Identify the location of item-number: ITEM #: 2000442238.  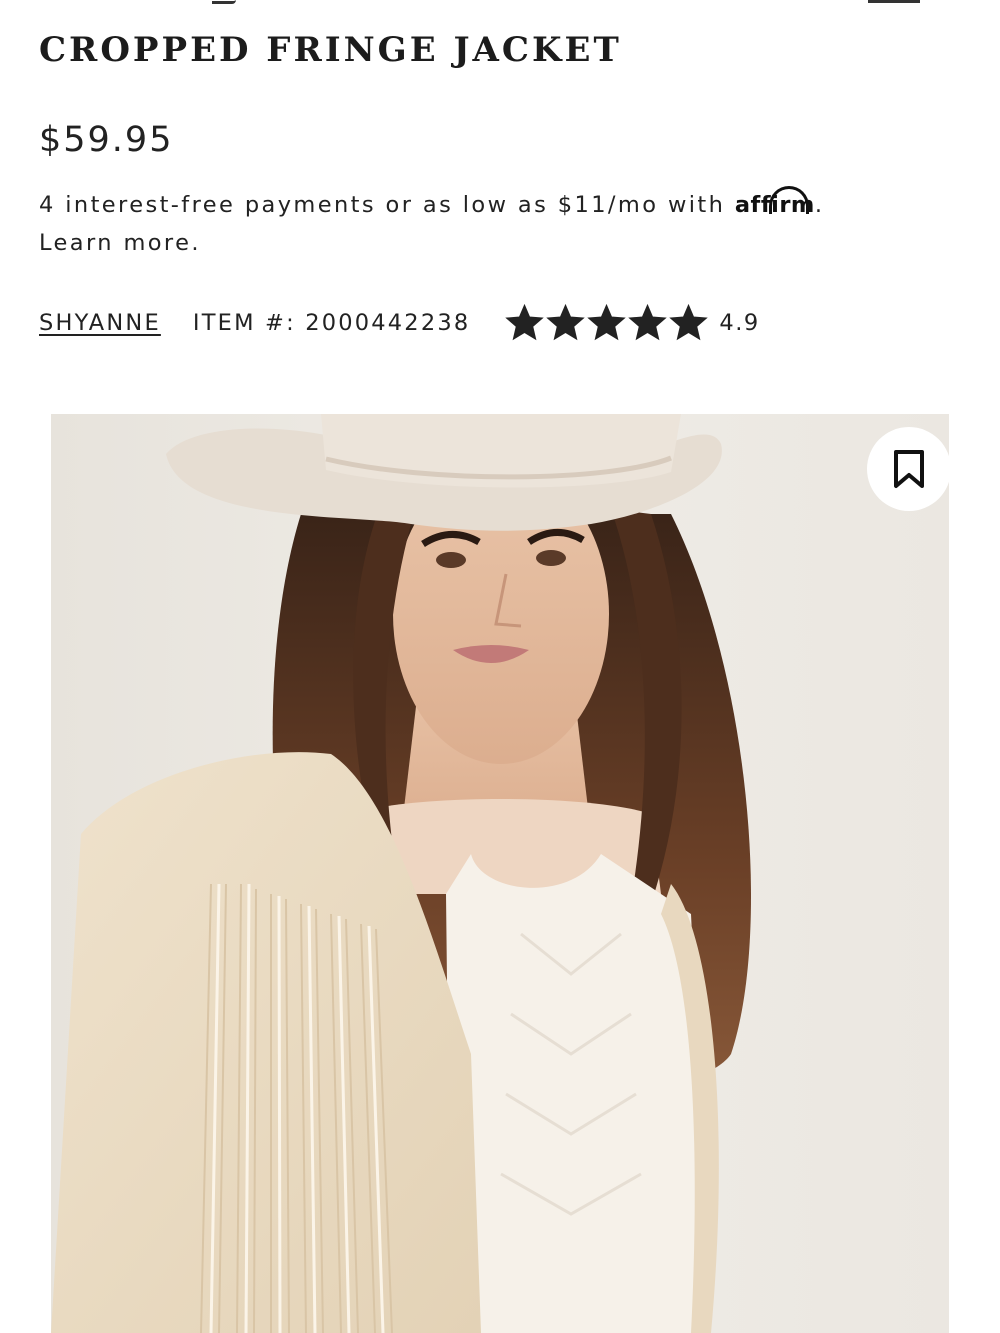
(331, 323).